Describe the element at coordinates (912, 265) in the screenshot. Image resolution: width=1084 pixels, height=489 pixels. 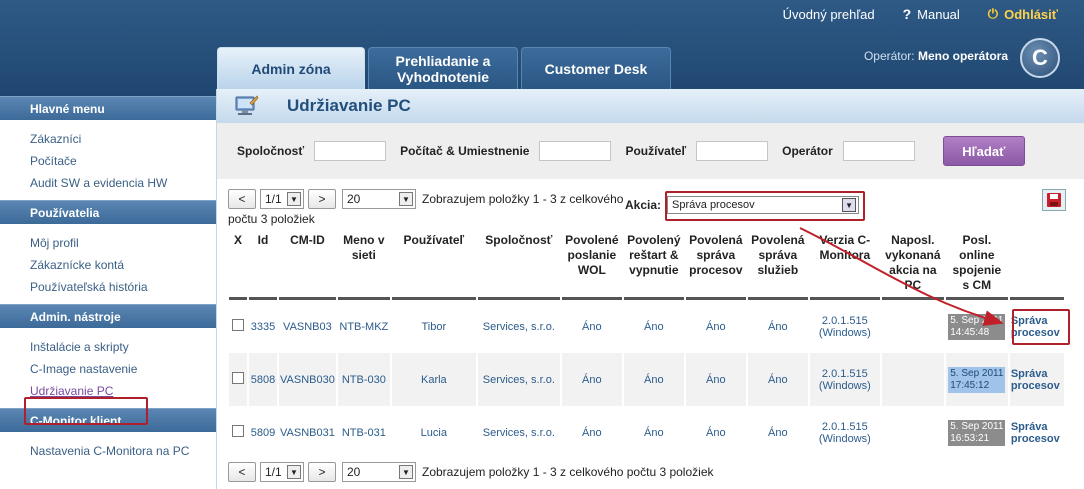
I see `col-last-action: Naposl. vykonaná akcia na PC` at that location.